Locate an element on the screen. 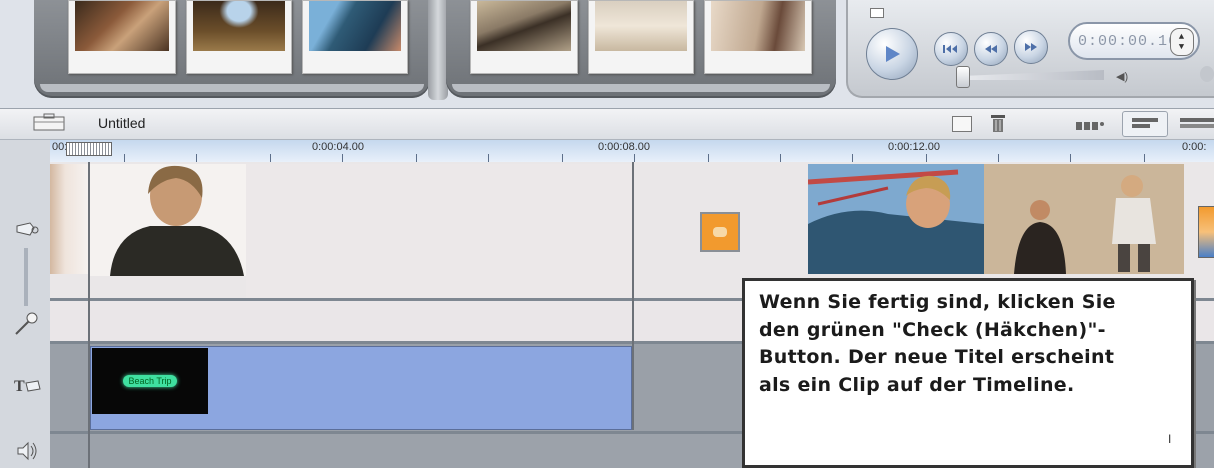  video-clip-thumbnail is located at coordinates (168, 220).